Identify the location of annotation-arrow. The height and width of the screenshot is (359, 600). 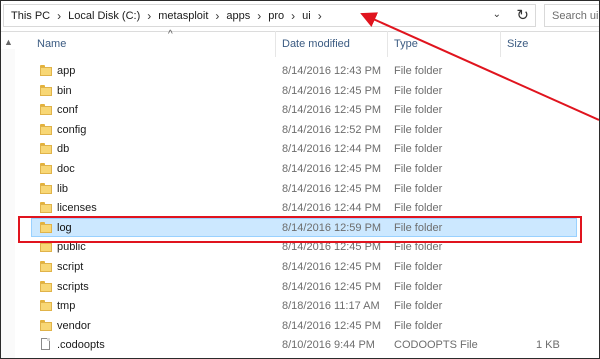
(479, 66).